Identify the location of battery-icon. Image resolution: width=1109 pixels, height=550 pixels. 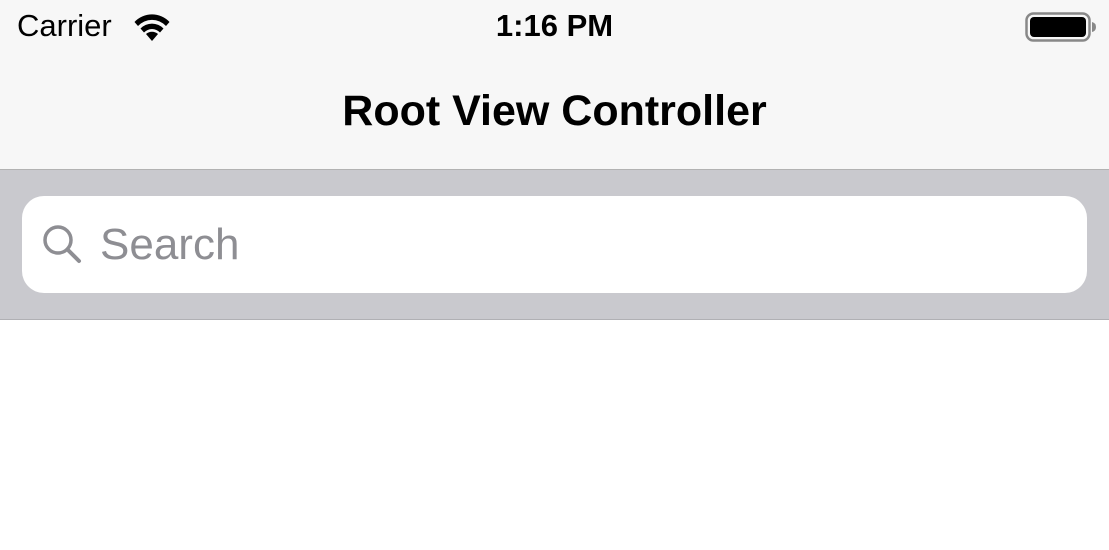
(1060, 27).